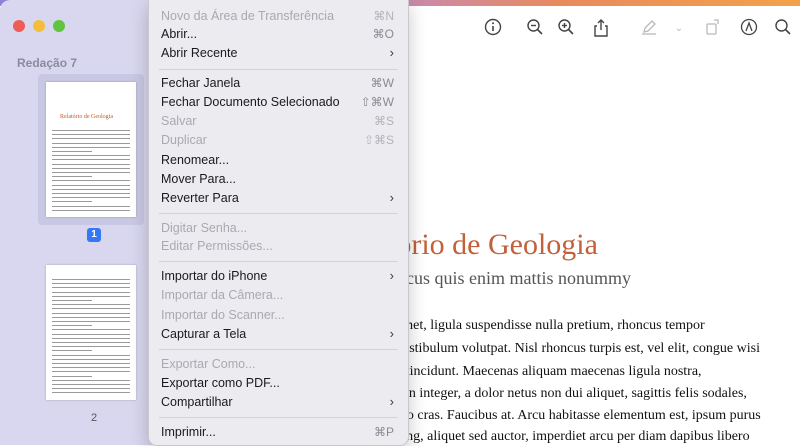  What do you see at coordinates (383, 16) in the screenshot?
I see `shortcut-label: ⌘N` at bounding box center [383, 16].